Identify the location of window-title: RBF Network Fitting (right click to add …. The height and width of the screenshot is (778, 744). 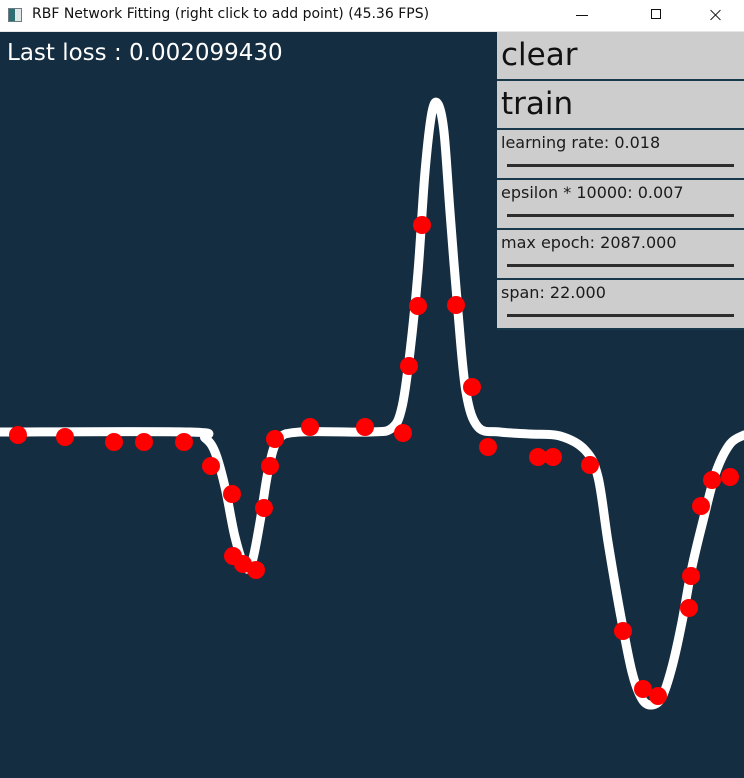
(231, 14).